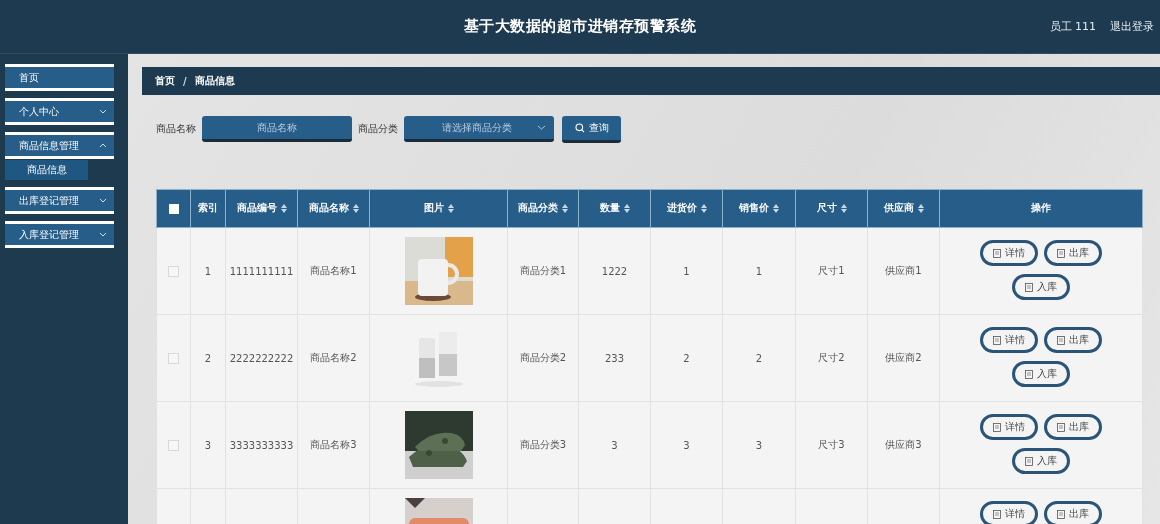 This screenshot has width=1160, height=524. I want to click on table-cell: 商品分类3, so click(543, 444).